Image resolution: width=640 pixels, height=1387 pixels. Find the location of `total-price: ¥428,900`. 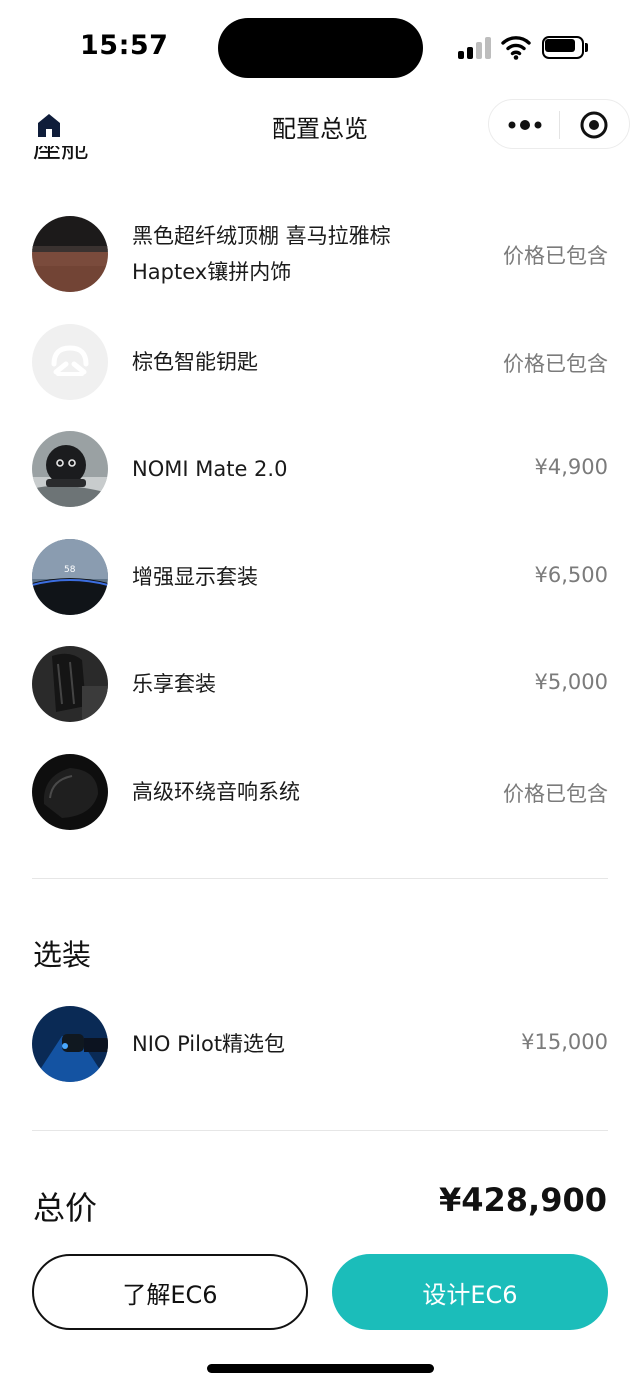

total-price: ¥428,900 is located at coordinates (522, 1200).